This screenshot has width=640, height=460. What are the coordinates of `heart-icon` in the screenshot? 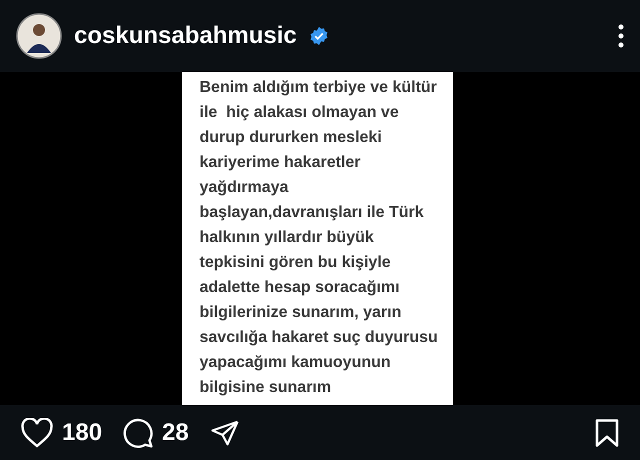 It's located at (37, 433).